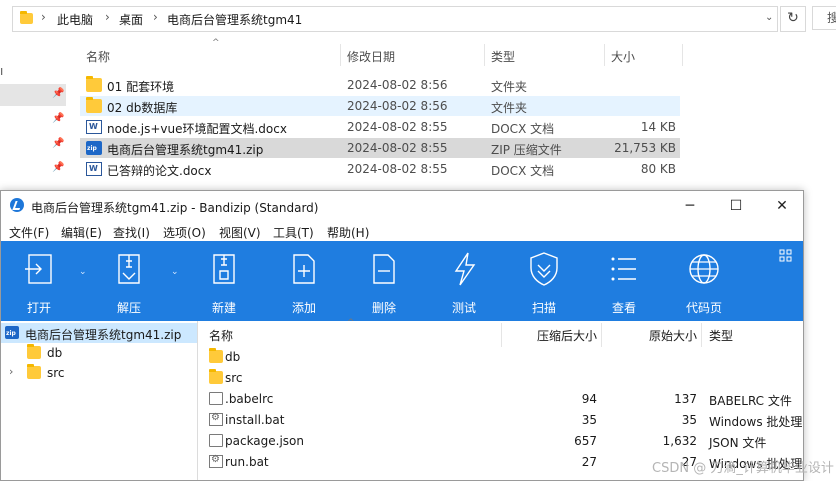 The height and width of the screenshot is (481, 836). What do you see at coordinates (129, 269) in the screenshot?
I see `extract-icon` at bounding box center [129, 269].